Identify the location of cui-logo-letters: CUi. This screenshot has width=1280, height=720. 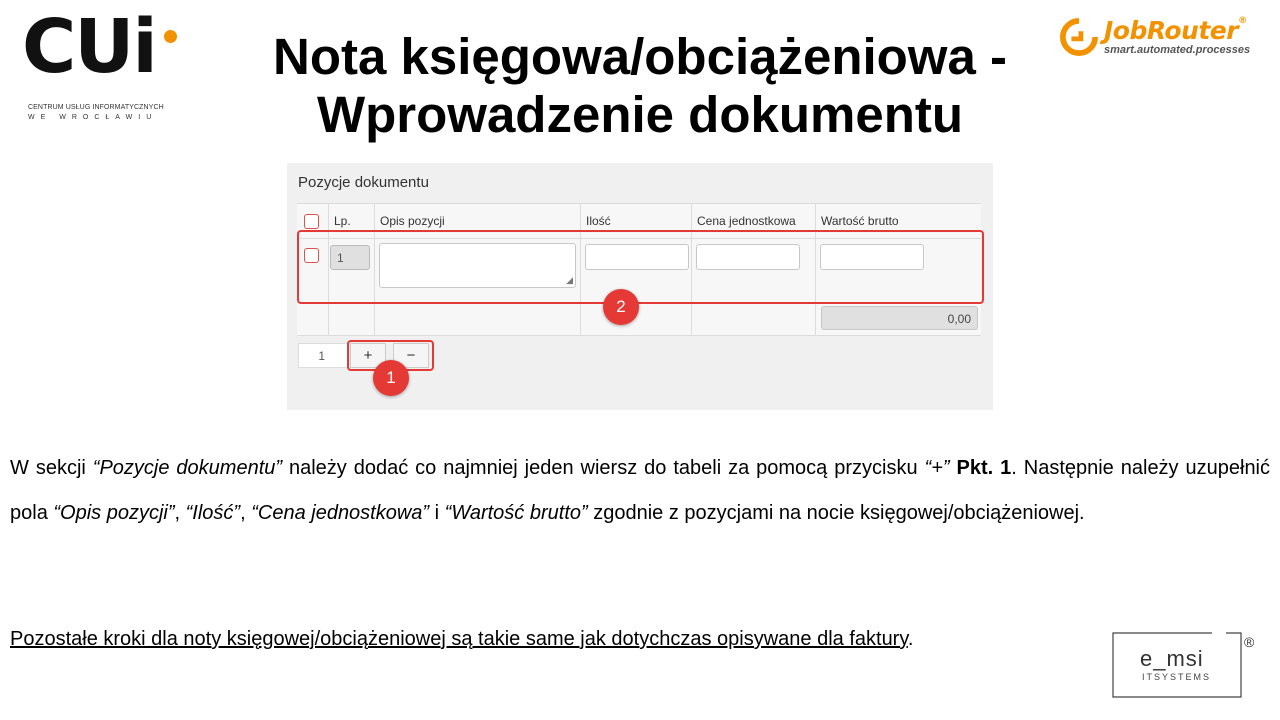
(90, 47).